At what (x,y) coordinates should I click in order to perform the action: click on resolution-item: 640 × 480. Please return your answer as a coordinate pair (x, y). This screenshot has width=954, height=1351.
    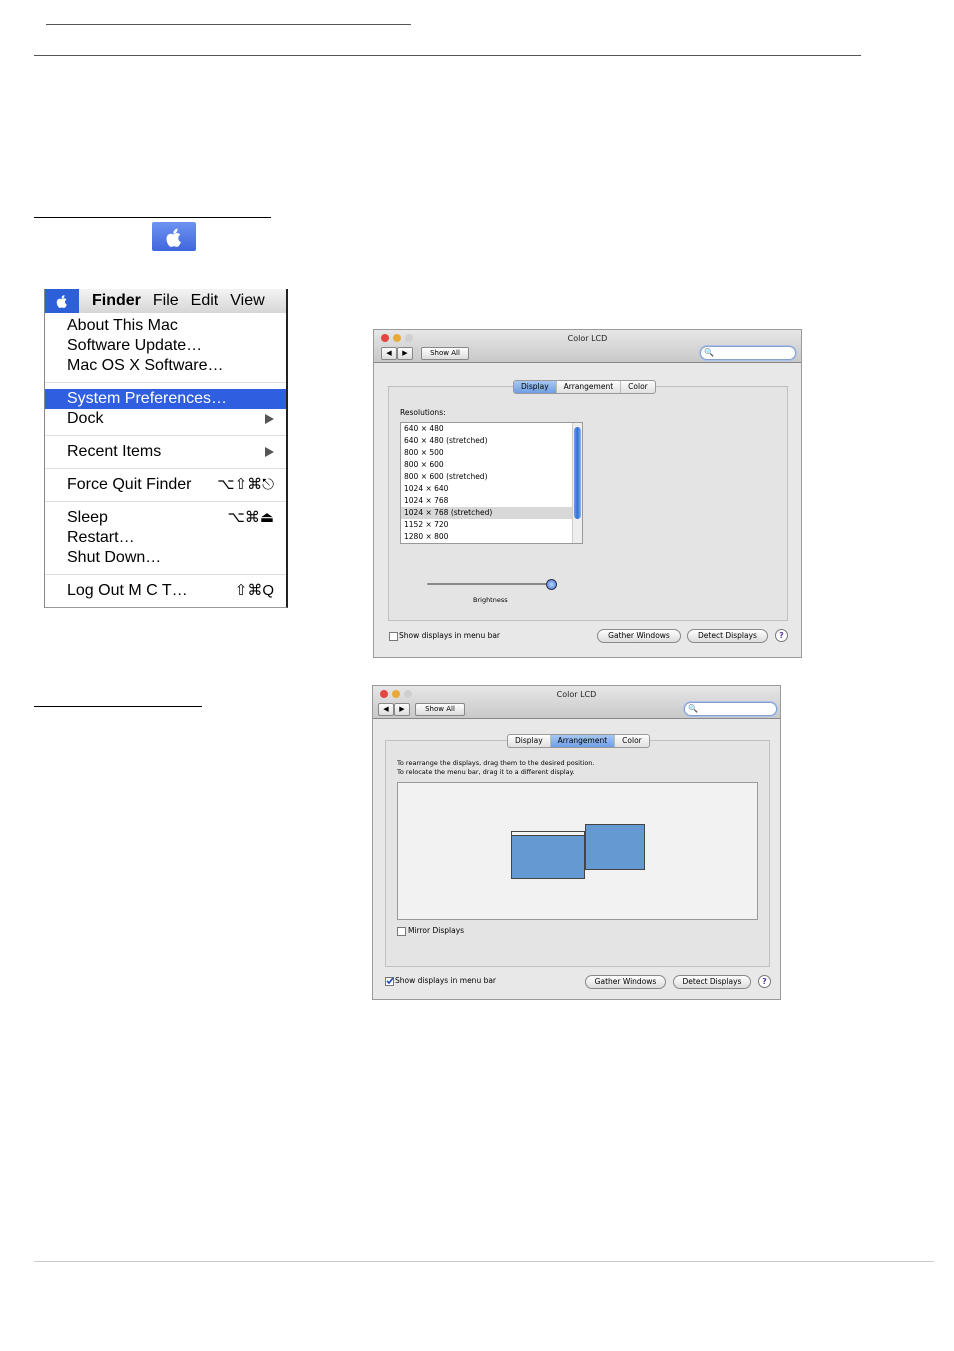
    Looking at the image, I should click on (491, 429).